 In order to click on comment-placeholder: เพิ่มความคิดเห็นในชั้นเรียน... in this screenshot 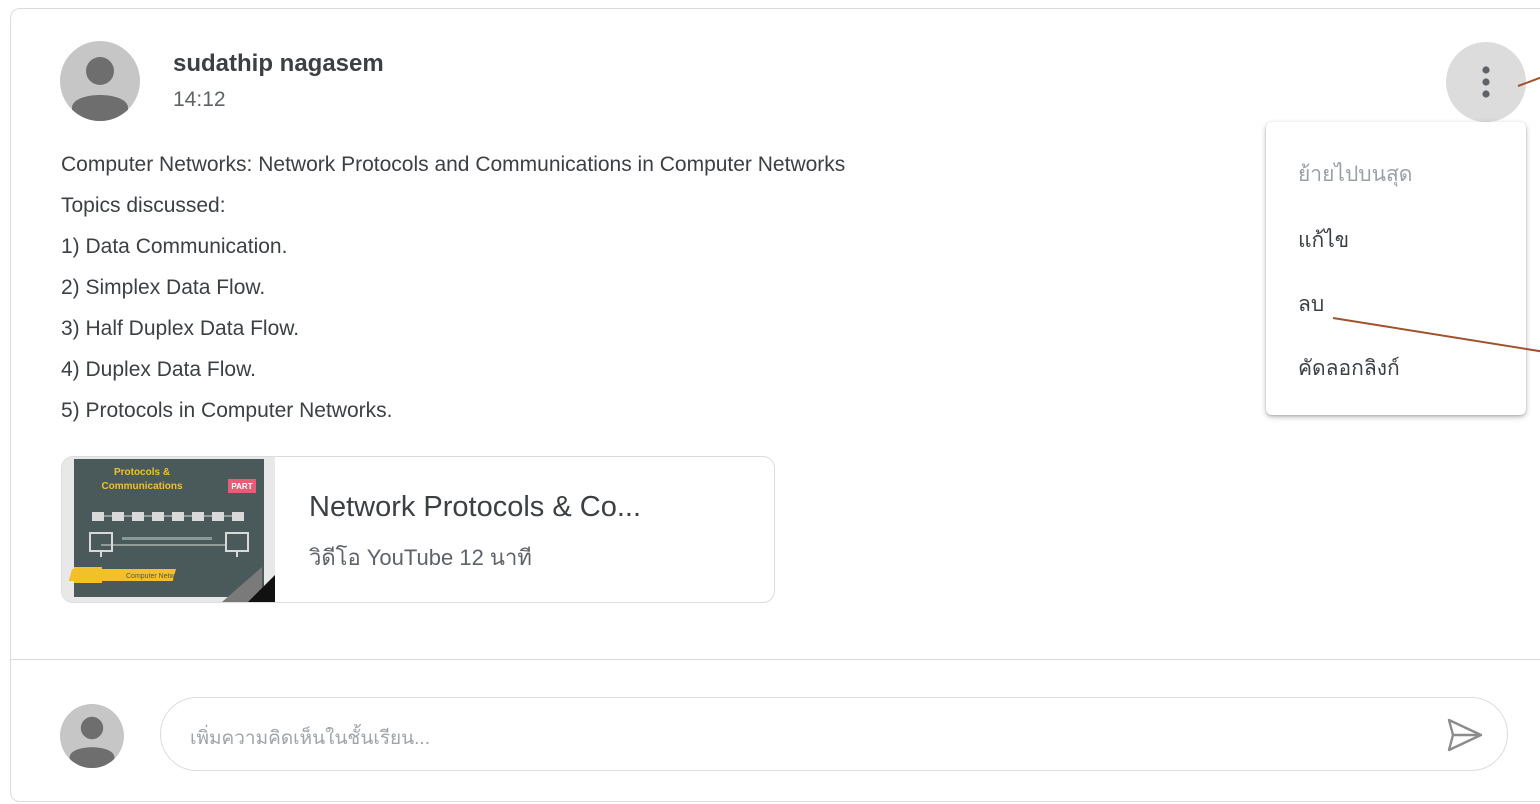, I will do `click(310, 738)`.